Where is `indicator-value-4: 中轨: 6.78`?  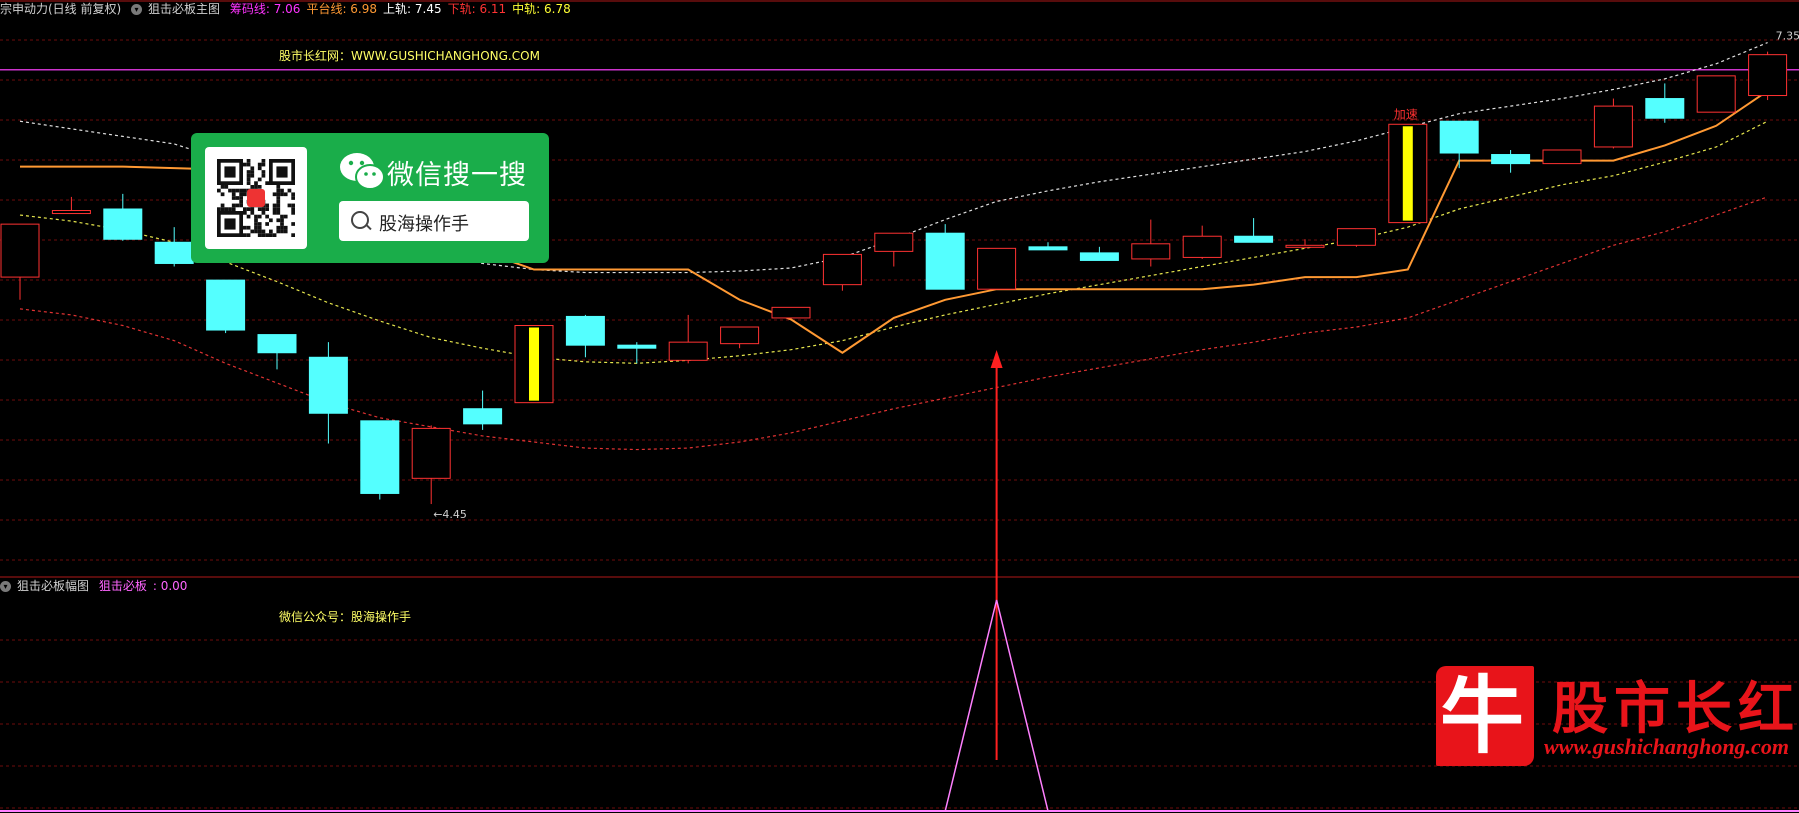 indicator-value-4: 中轨: 6.78 is located at coordinates (541, 9).